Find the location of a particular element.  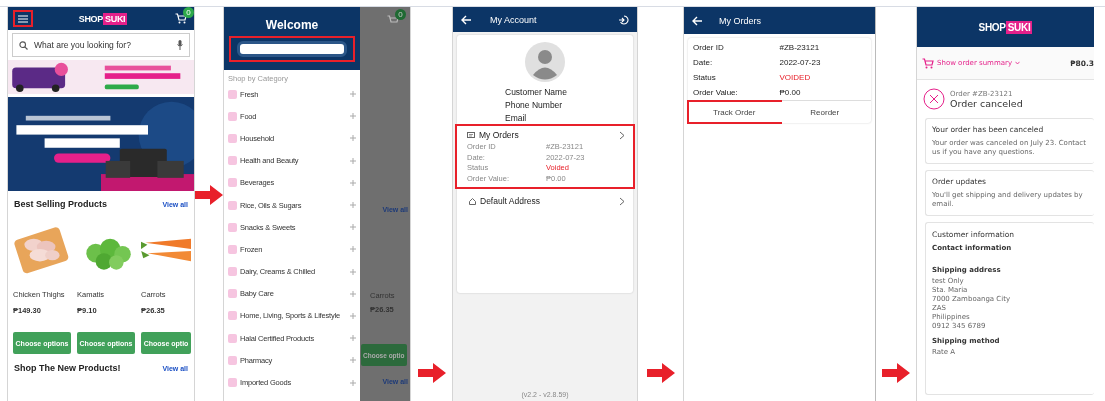

search-input: What are you looking for? is located at coordinates (102, 45).